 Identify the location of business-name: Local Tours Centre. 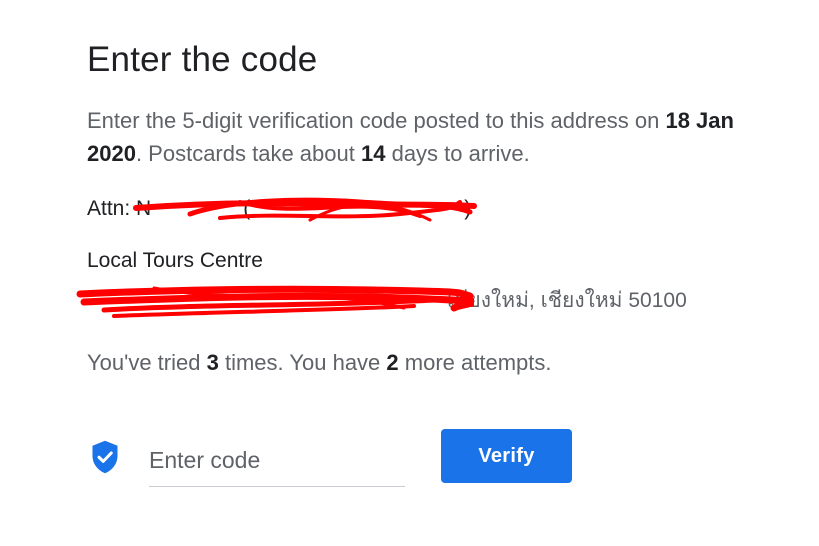
(175, 260).